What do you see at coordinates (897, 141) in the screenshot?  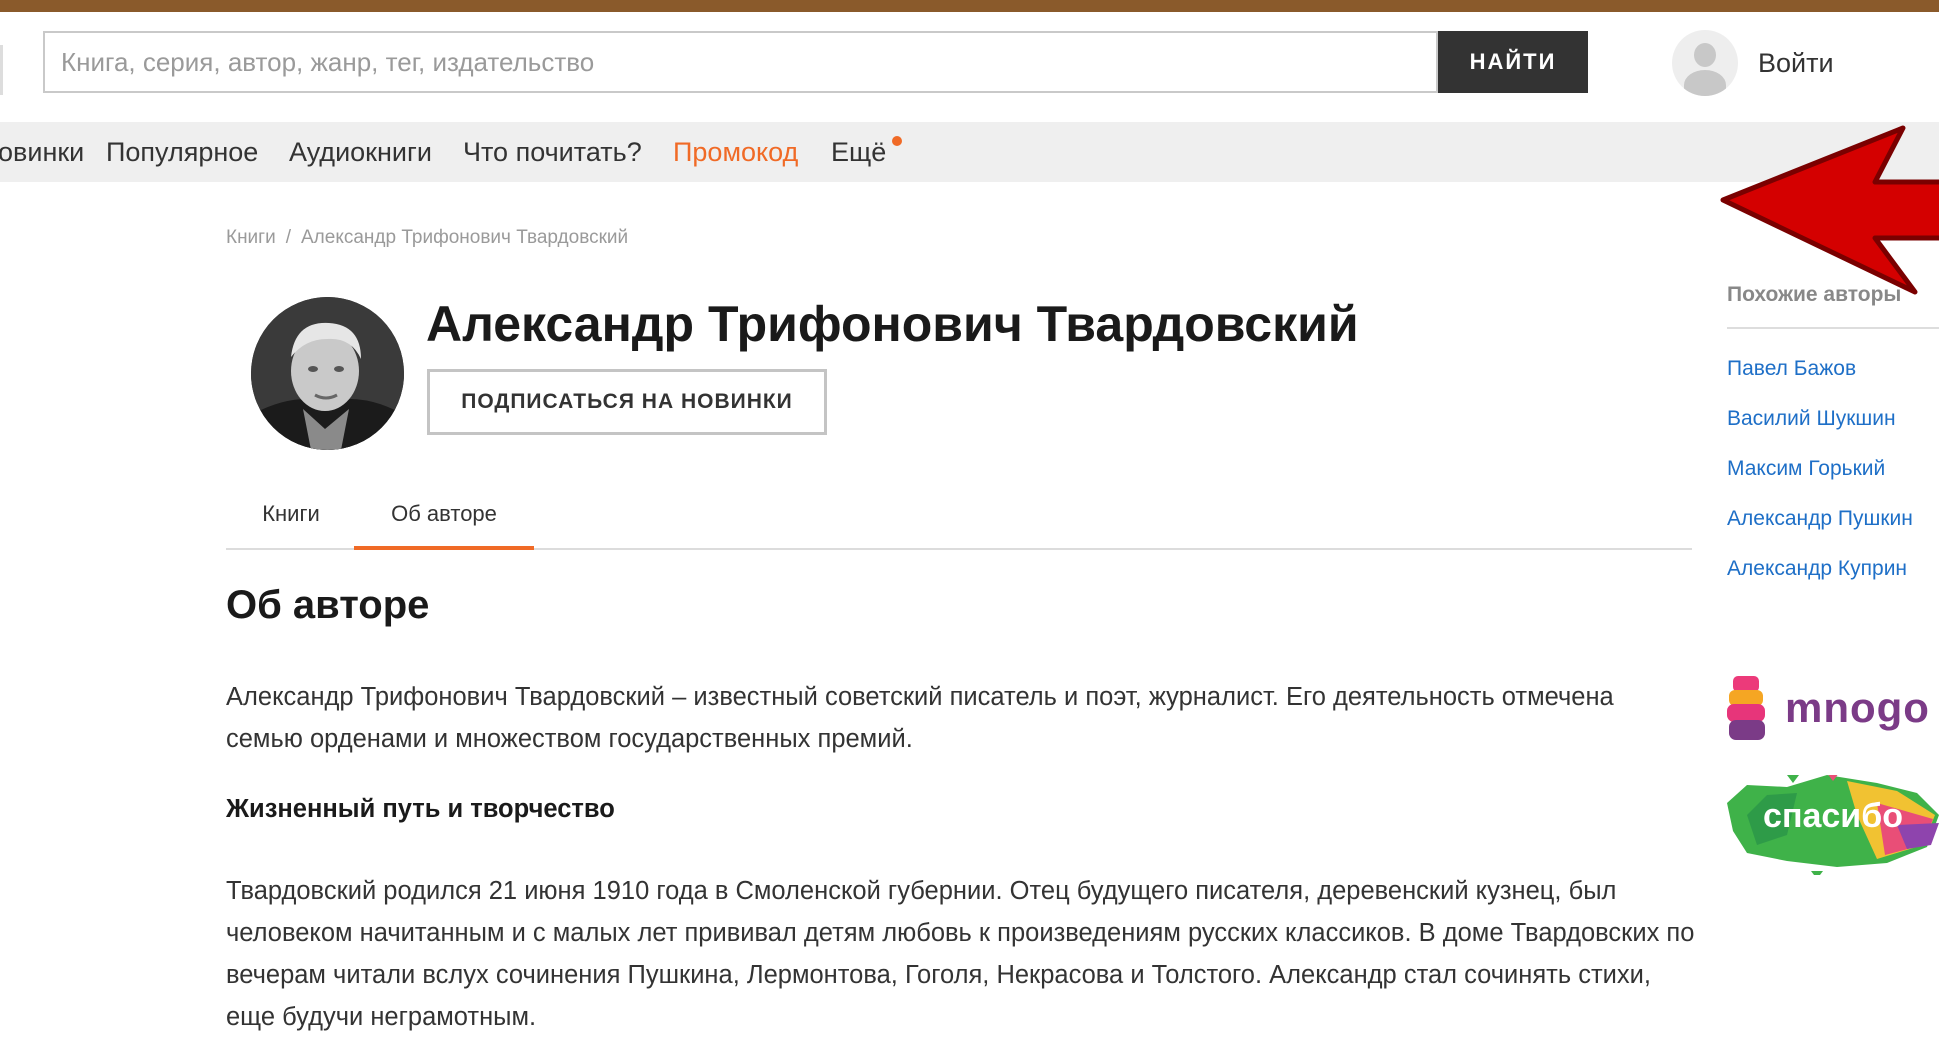 I see `notification-dot` at bounding box center [897, 141].